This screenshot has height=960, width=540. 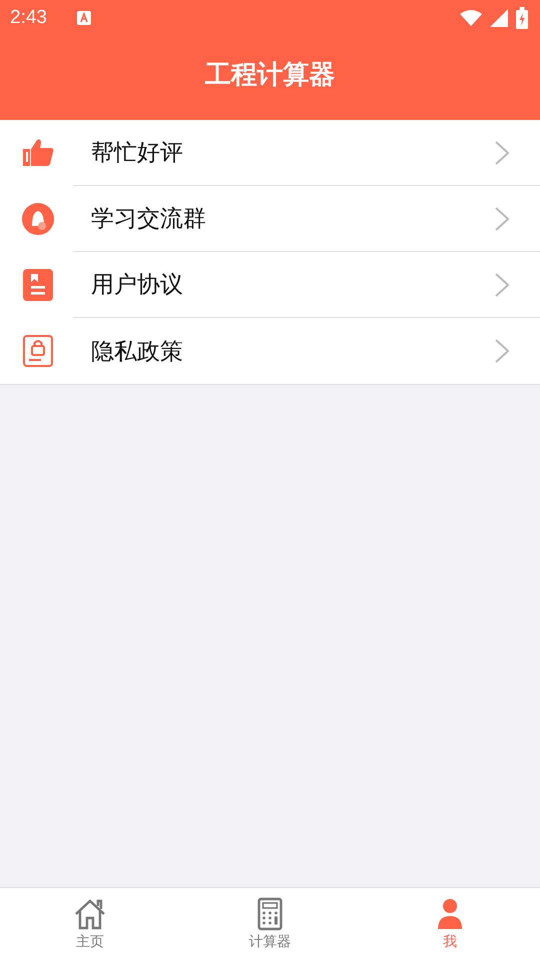 I want to click on tab: 主页, so click(x=90, y=924).